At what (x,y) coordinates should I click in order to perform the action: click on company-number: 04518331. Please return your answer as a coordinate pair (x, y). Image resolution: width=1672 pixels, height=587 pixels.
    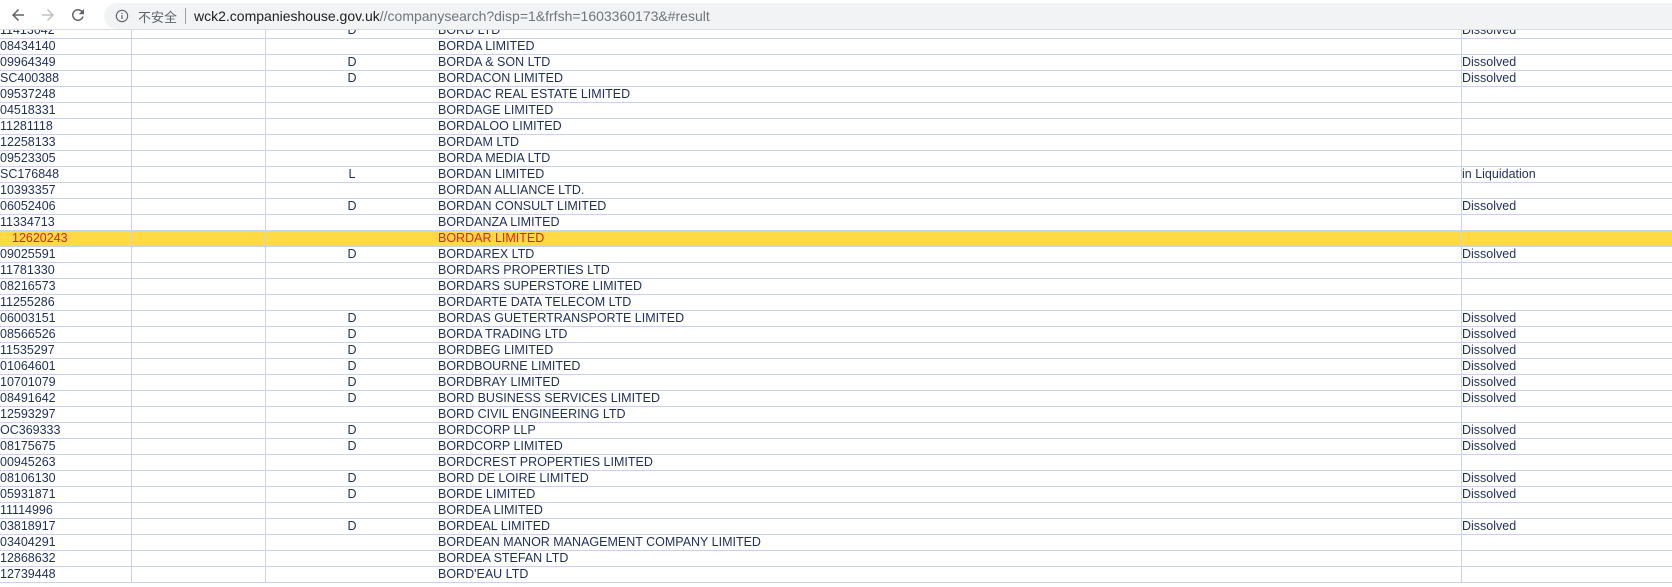
    Looking at the image, I should click on (66, 110).